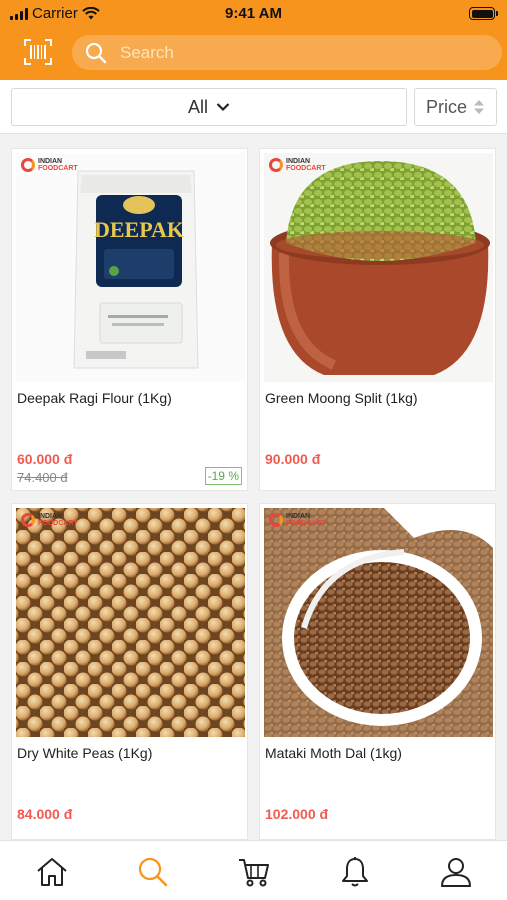 The width and height of the screenshot is (507, 900). I want to click on pack-brand-text: DEEPAK, so click(139, 229).